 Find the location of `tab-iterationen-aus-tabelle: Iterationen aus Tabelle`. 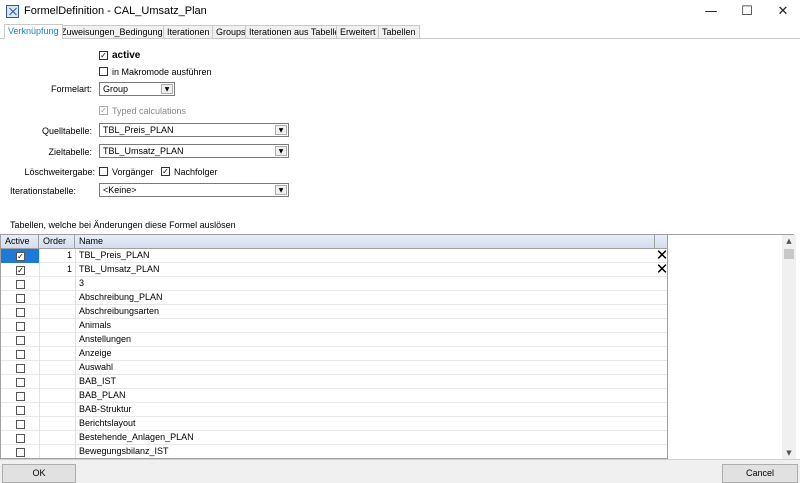

tab-iterationen-aus-tabelle: Iterationen aus Tabelle is located at coordinates (294, 31).